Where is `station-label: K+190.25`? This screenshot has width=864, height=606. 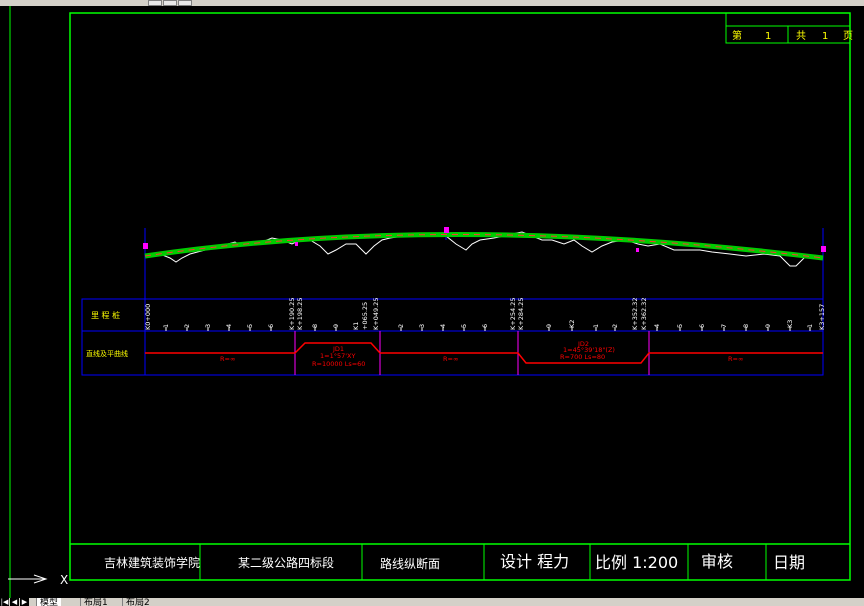
station-label: K+190.25 is located at coordinates (292, 314).